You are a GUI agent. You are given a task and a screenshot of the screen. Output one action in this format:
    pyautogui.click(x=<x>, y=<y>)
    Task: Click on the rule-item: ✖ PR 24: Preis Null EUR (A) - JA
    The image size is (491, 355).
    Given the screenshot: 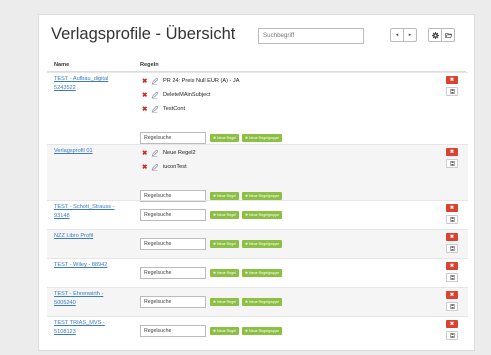 What is the action you would take?
    pyautogui.click(x=190, y=81)
    